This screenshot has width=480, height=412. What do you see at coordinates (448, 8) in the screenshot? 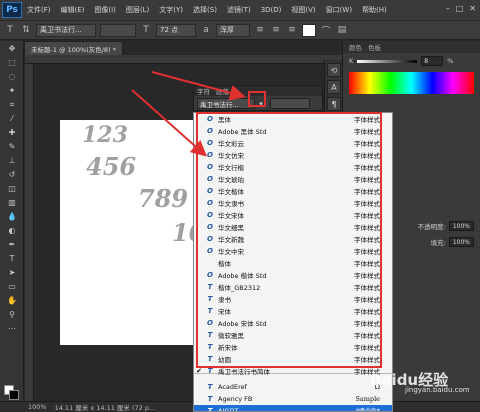
I see `minimize-icon: –` at bounding box center [448, 8].